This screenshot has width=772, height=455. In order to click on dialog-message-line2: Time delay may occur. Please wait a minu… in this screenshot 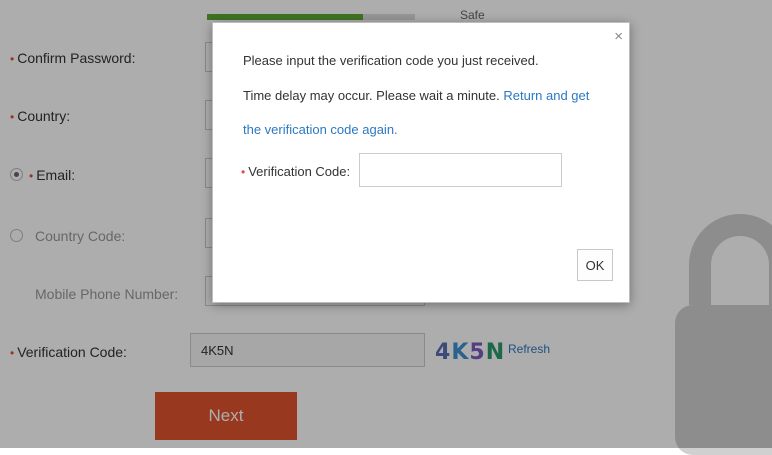, I will do `click(416, 95)`.